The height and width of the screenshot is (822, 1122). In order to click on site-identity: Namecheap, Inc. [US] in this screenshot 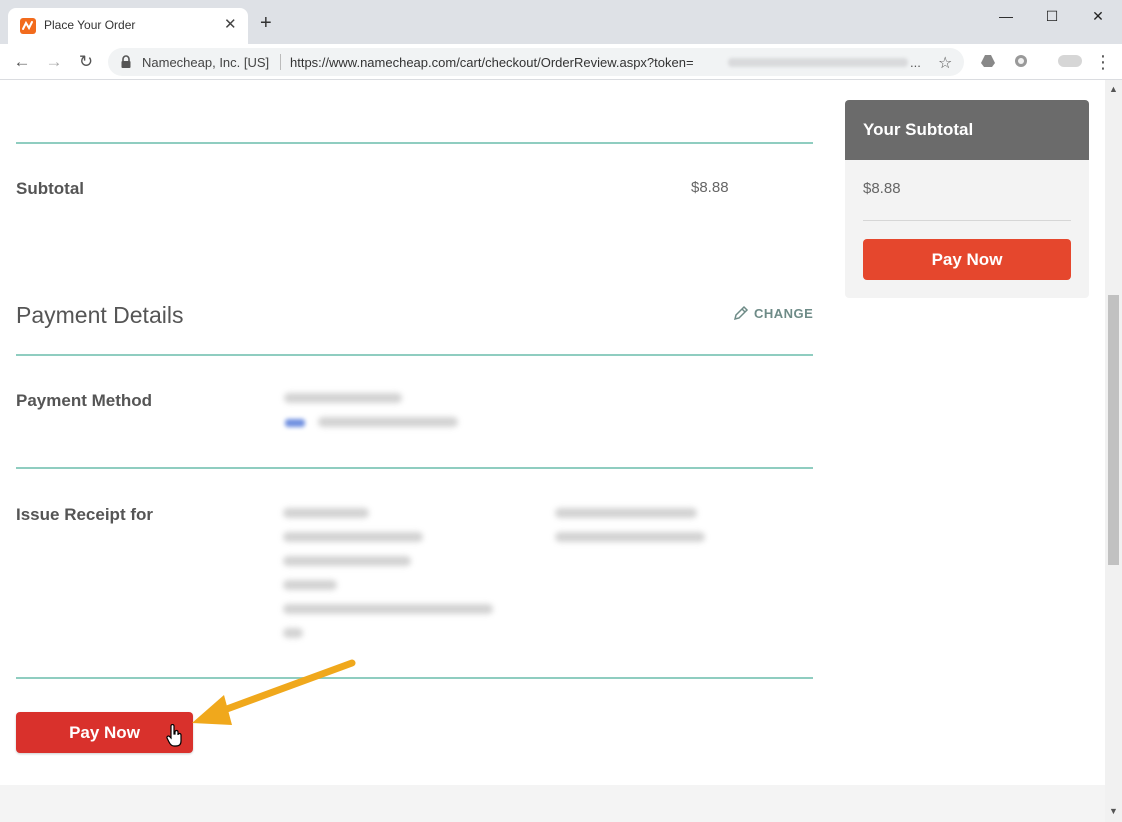, I will do `click(205, 62)`.